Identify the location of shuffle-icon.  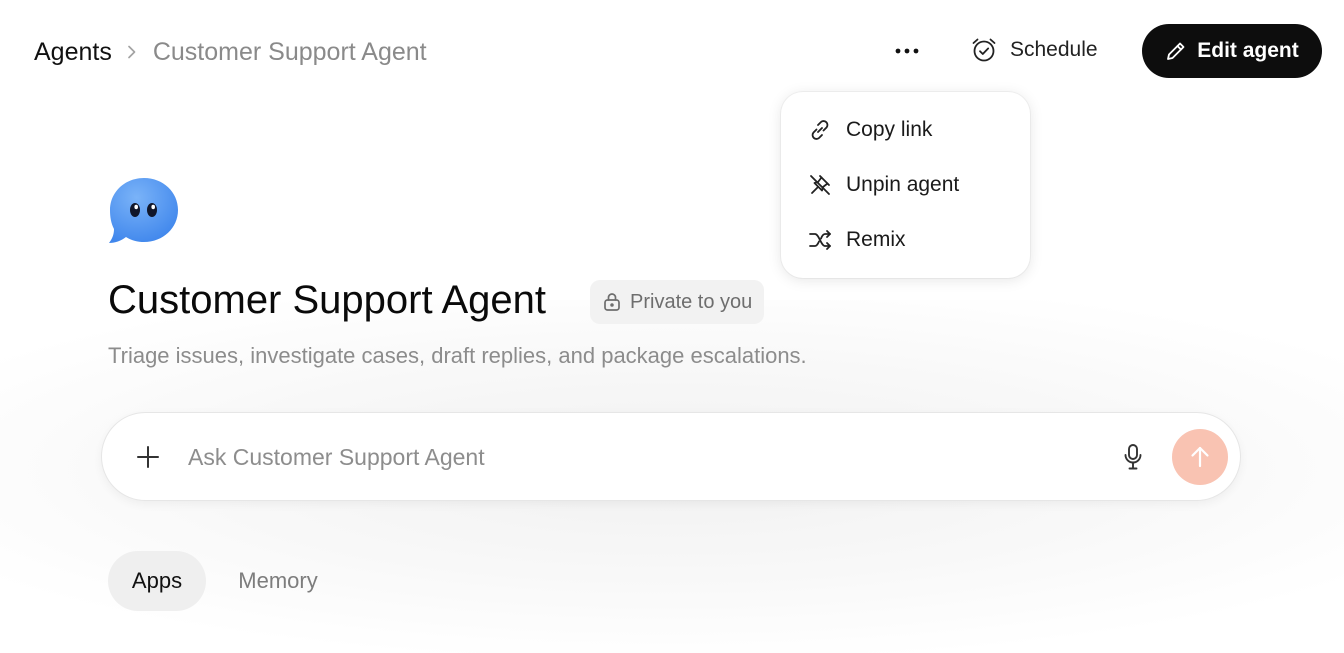
(820, 240).